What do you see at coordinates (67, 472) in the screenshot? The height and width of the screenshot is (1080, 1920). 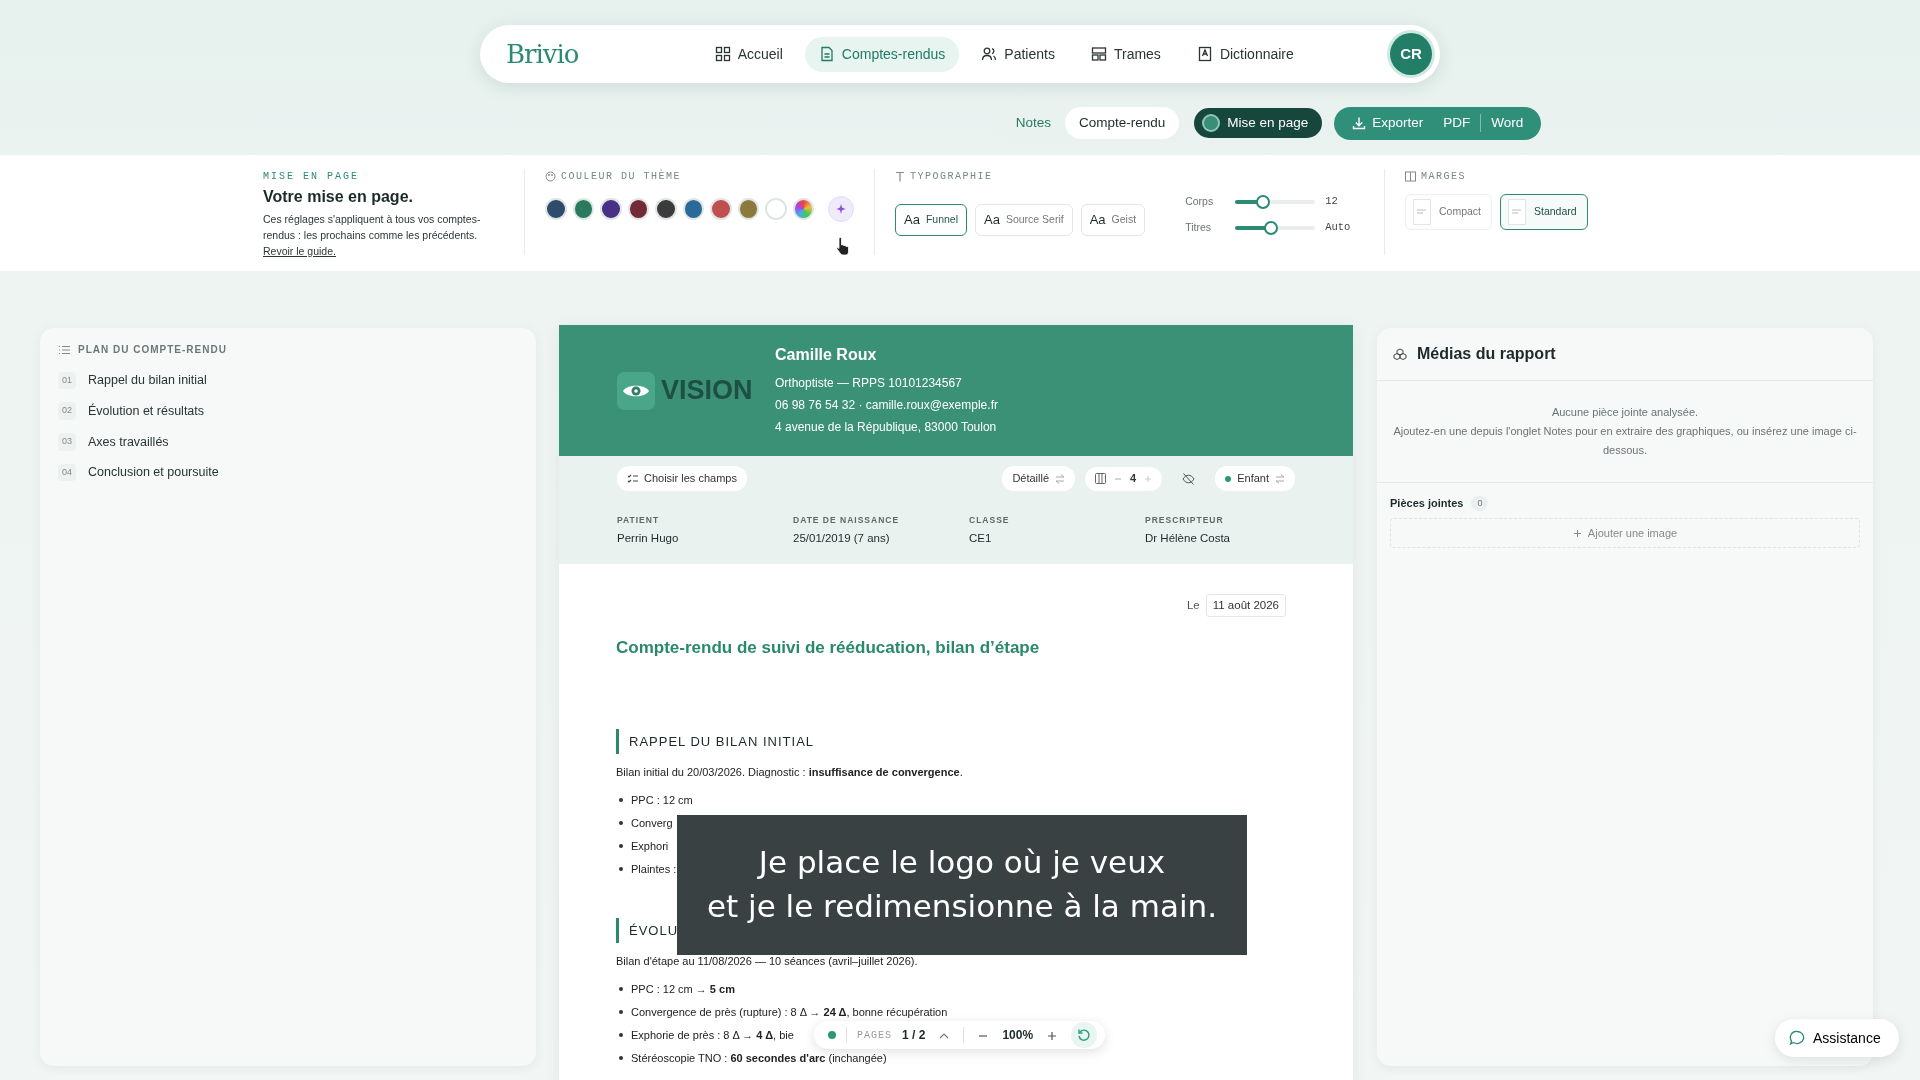 I see `item-number: 04` at bounding box center [67, 472].